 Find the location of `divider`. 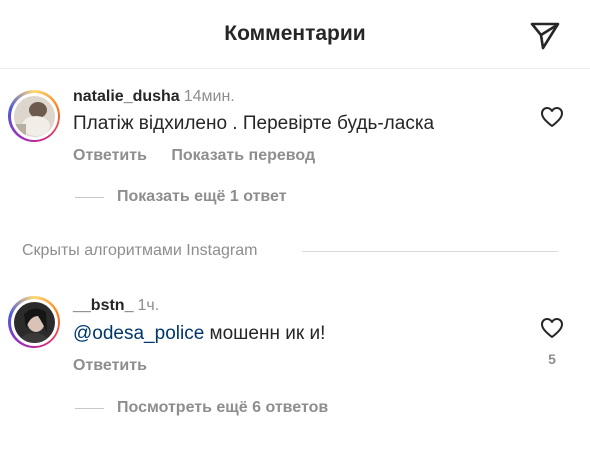

divider is located at coordinates (430, 251).